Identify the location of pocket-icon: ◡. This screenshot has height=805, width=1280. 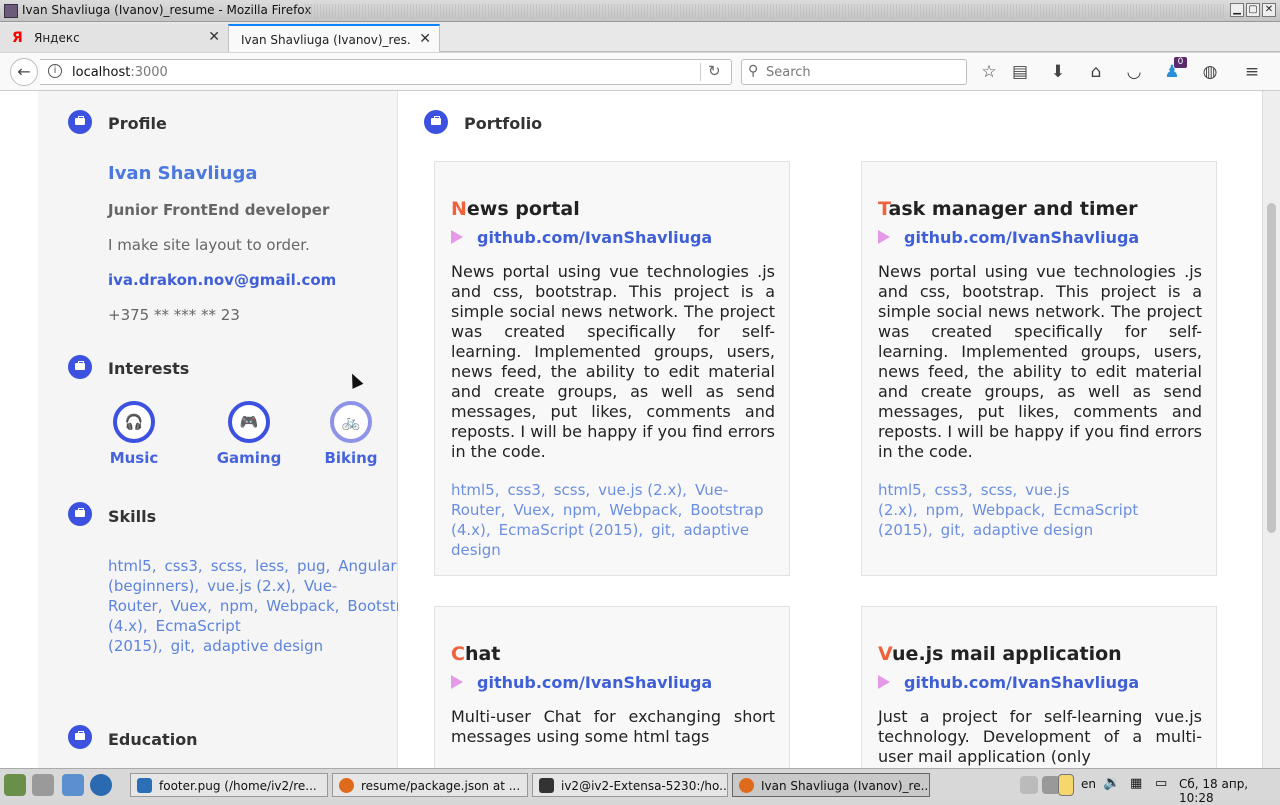
(1134, 72).